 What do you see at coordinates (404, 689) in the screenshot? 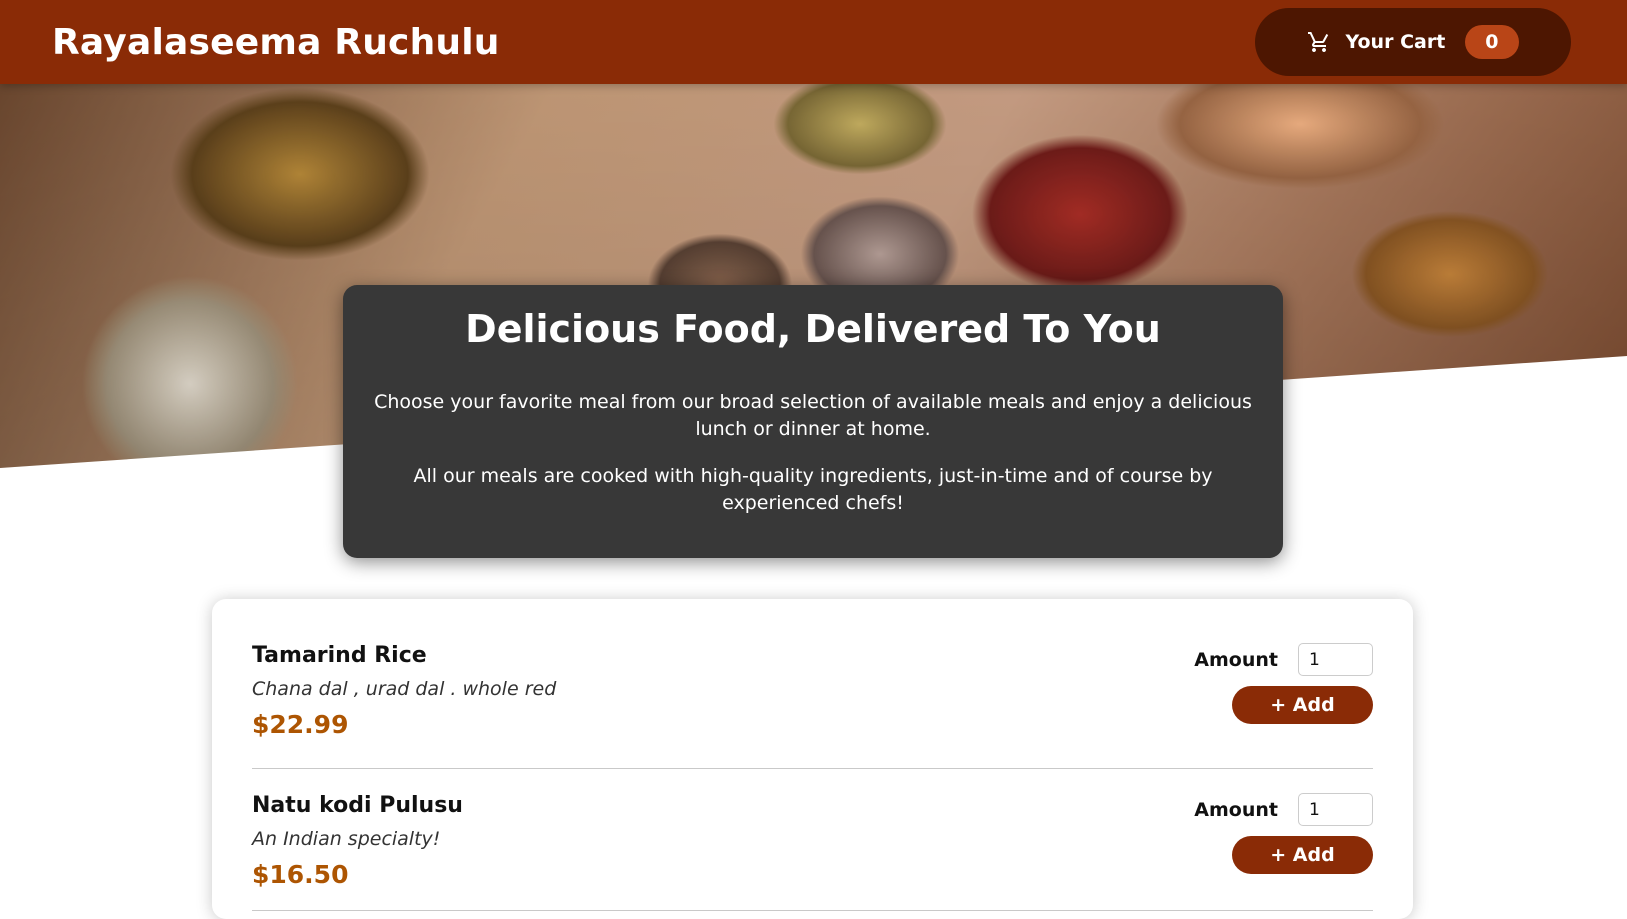
I see `meal-description: Chana dal , urad dal . whole red` at bounding box center [404, 689].